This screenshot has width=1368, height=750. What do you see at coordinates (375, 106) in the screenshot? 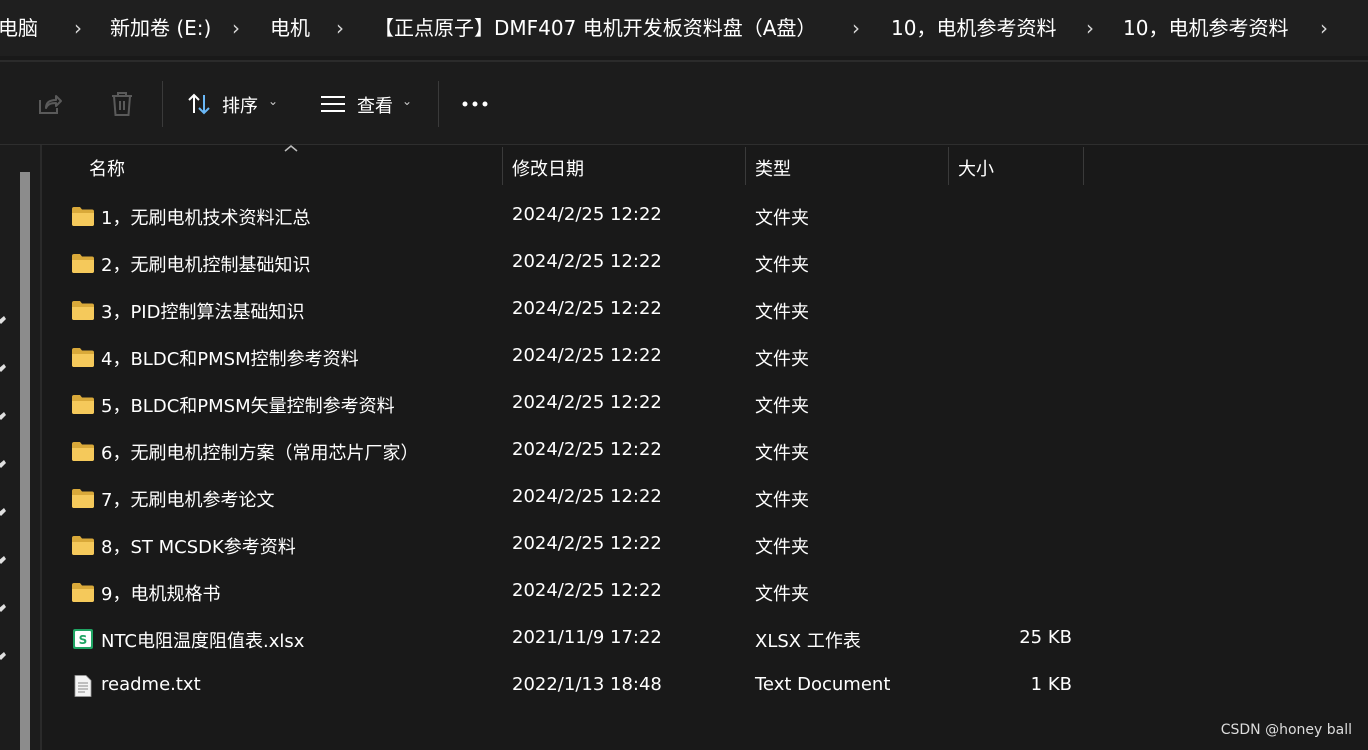
I see `view-label: 查看` at bounding box center [375, 106].